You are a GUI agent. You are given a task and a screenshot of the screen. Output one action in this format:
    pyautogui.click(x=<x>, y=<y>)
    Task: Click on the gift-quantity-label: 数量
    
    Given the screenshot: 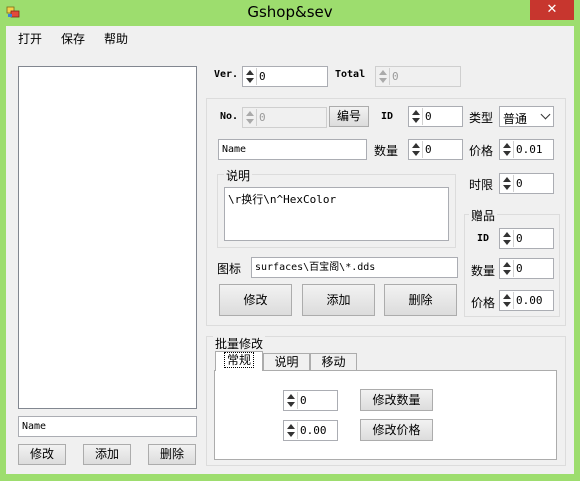 What is the action you would take?
    pyautogui.click(x=483, y=271)
    